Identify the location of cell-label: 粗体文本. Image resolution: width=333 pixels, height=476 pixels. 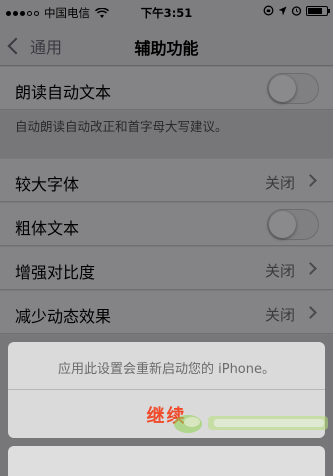
(47, 228).